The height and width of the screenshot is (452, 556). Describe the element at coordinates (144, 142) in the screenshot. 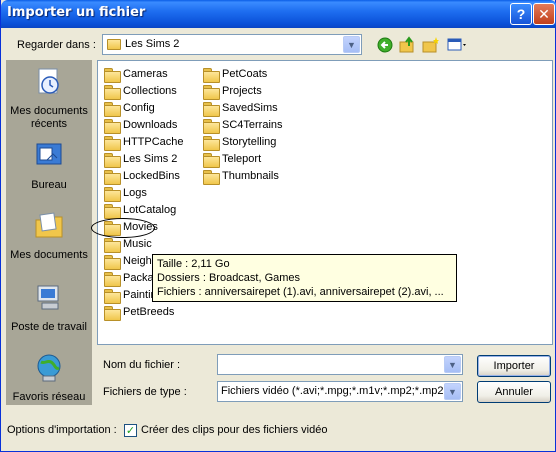

I see `list-item: HTTPCache` at that location.